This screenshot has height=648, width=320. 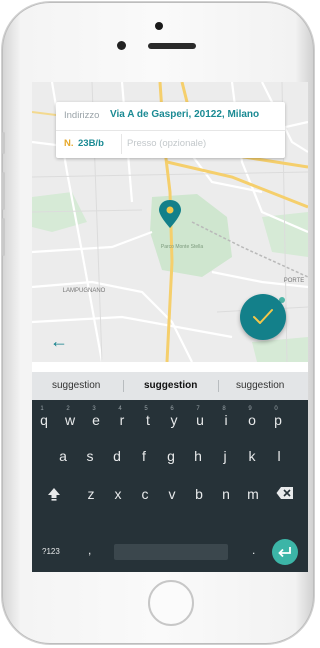 I want to click on address-value: Via A de Gasperi, 20122, Milano, so click(x=184, y=114).